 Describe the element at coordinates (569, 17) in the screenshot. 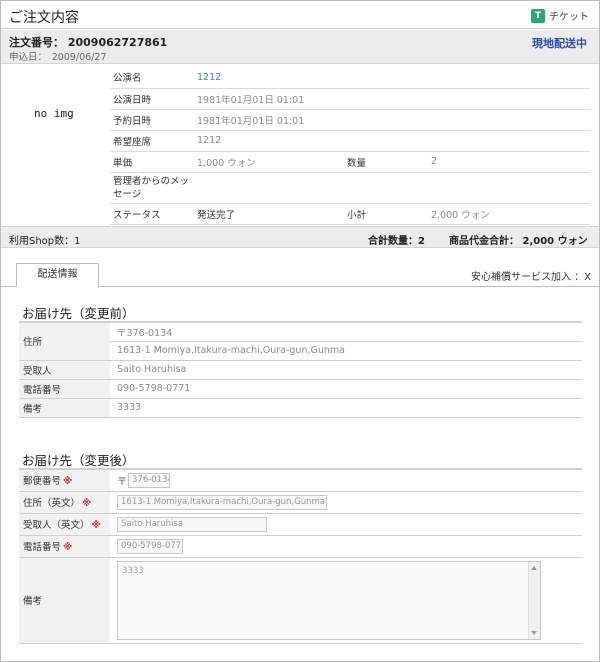

I see `ticket-label: チケット` at that location.